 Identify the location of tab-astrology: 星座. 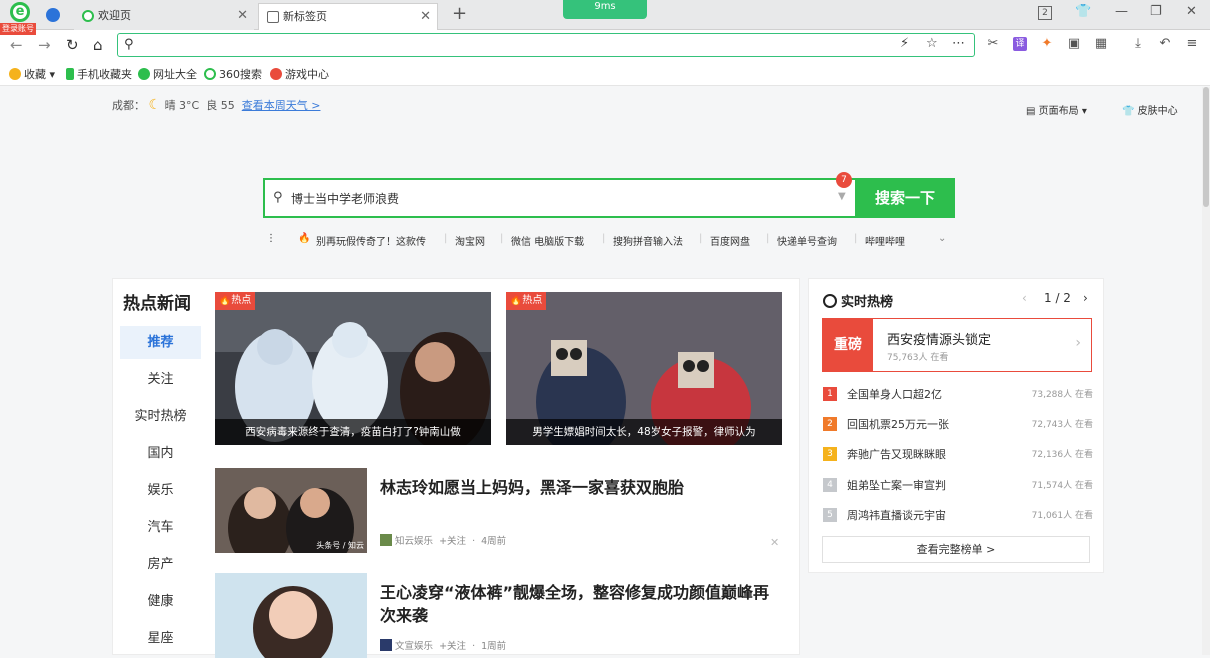
(160, 638).